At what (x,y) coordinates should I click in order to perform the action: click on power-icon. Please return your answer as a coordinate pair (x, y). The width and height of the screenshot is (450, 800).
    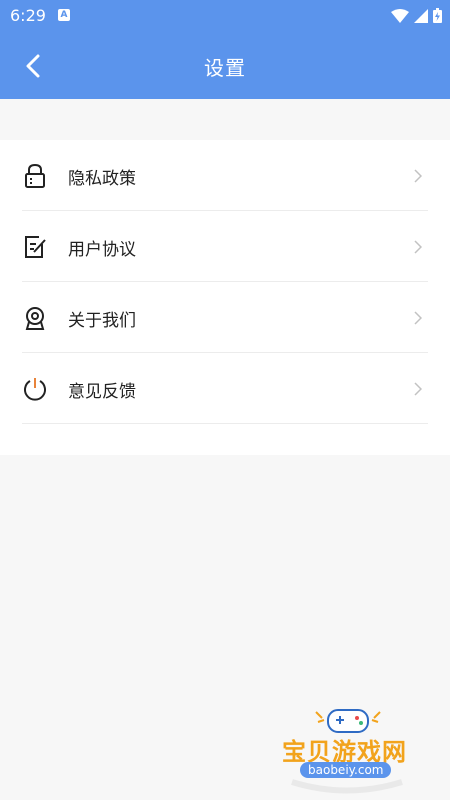
    Looking at the image, I should click on (35, 389).